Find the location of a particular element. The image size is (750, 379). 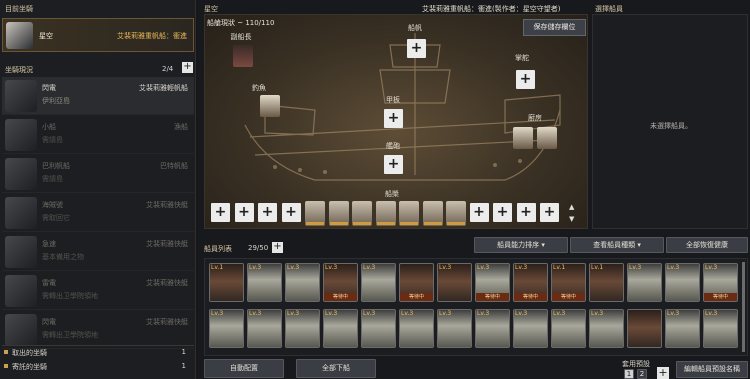

crew-type-button: 查看船員種類 ▾ is located at coordinates (617, 245).